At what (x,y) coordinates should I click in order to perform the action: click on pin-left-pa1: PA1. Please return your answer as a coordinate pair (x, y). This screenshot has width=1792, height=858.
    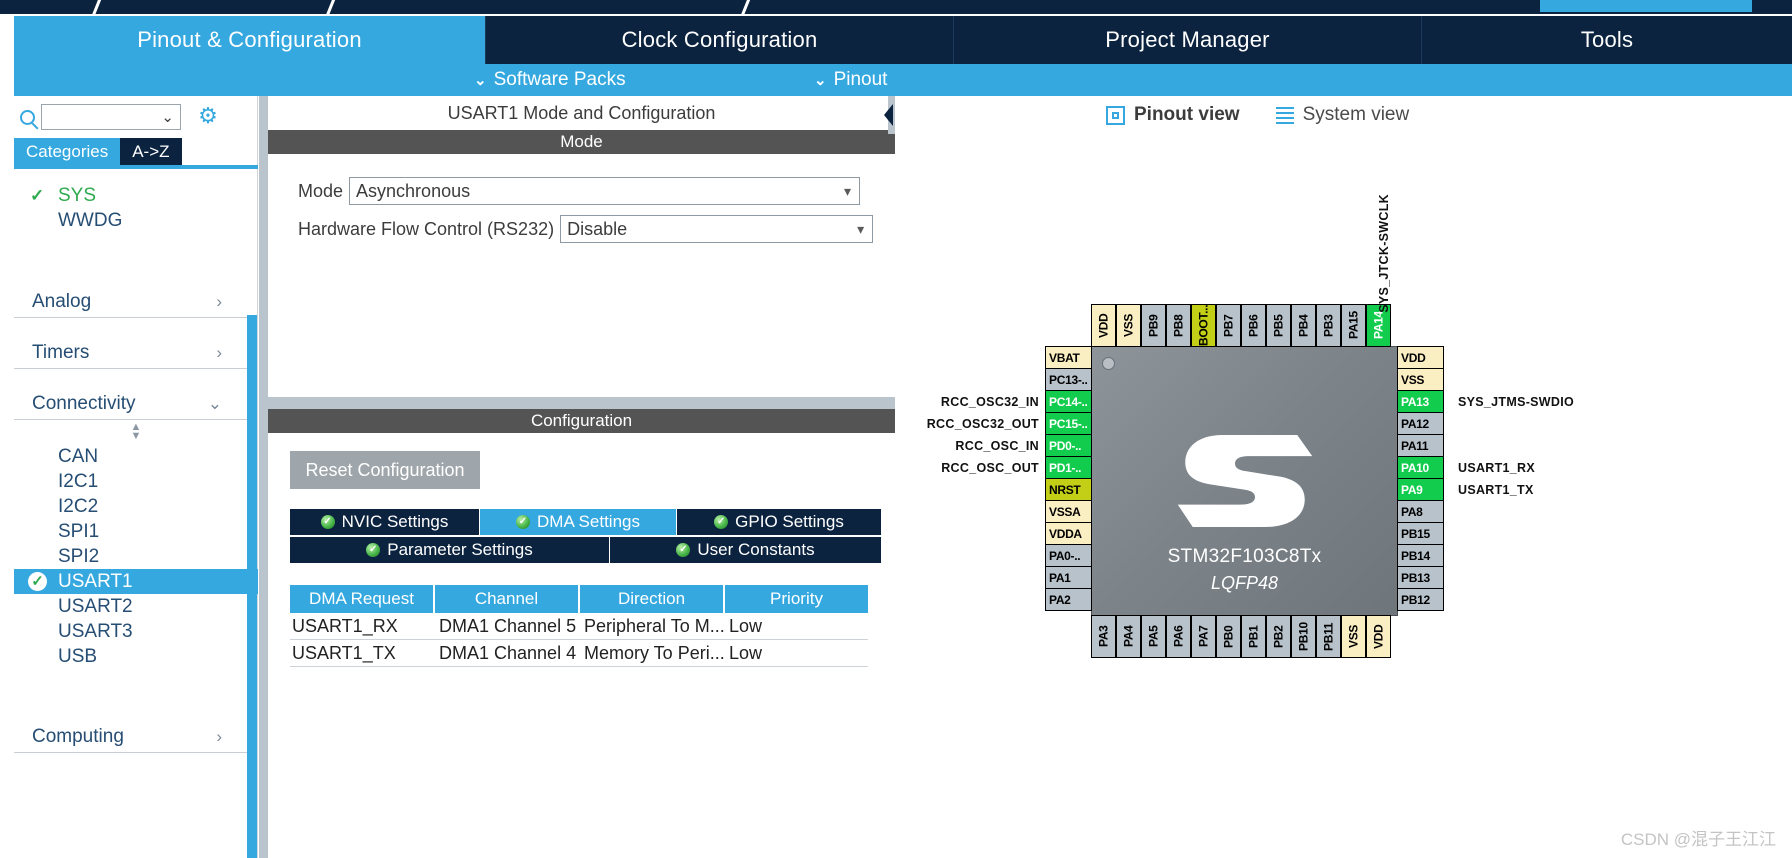
    Looking at the image, I should click on (1068, 577).